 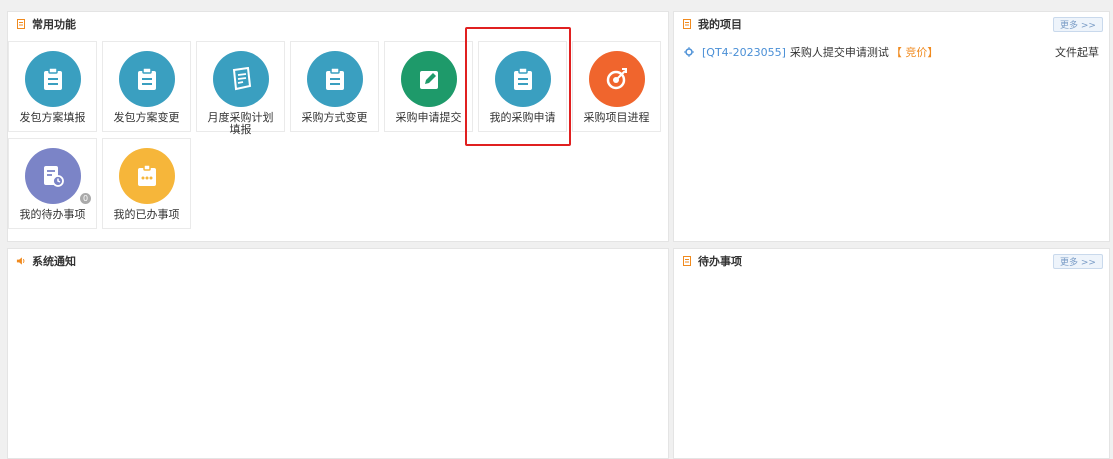 I want to click on tile-procurement-request-submit: 采购申请提交, so click(x=428, y=86).